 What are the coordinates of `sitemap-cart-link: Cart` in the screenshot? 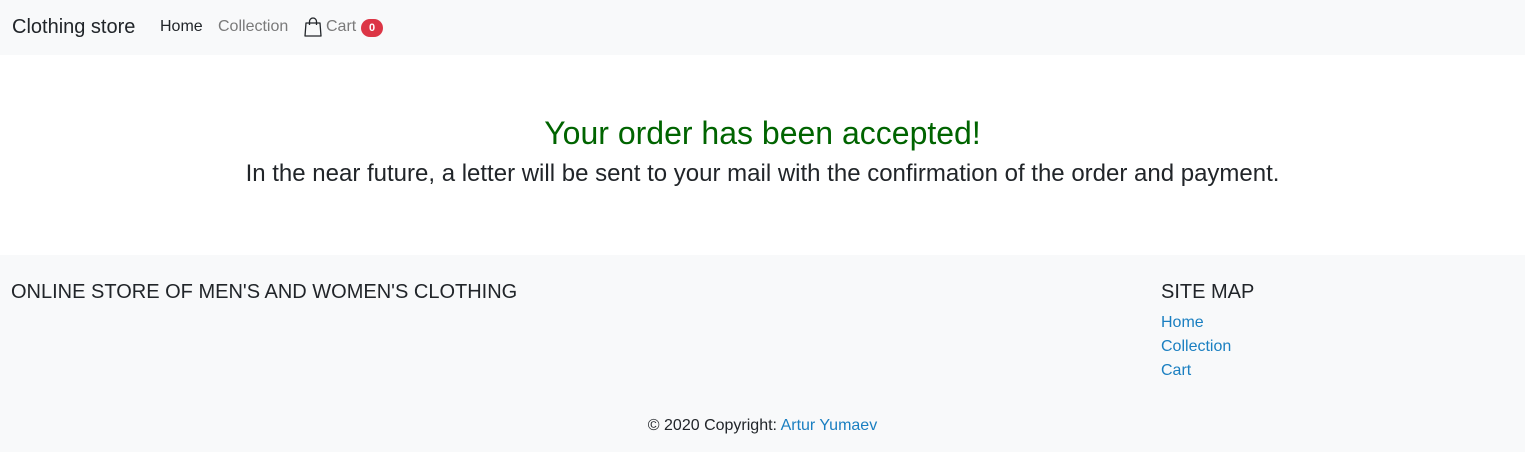 It's located at (1176, 370).